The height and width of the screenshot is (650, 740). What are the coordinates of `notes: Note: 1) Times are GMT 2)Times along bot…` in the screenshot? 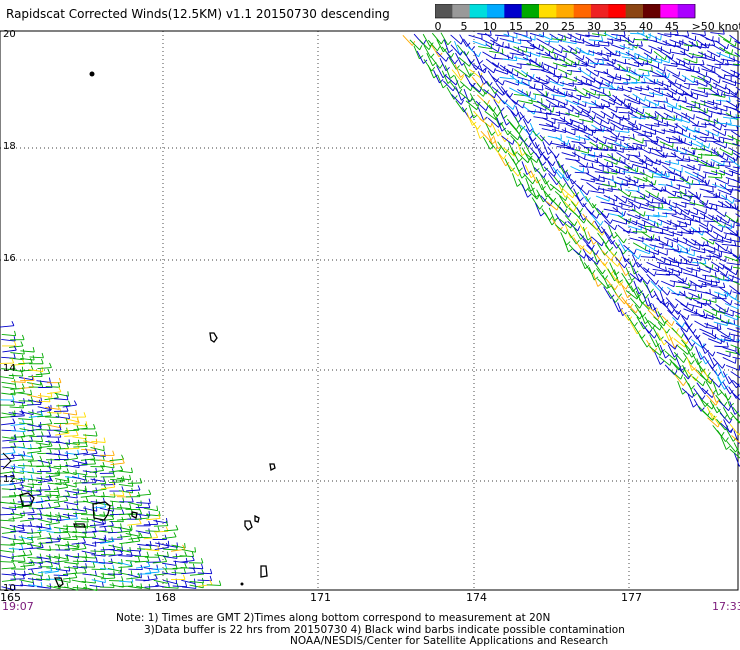 It's located at (370, 630).